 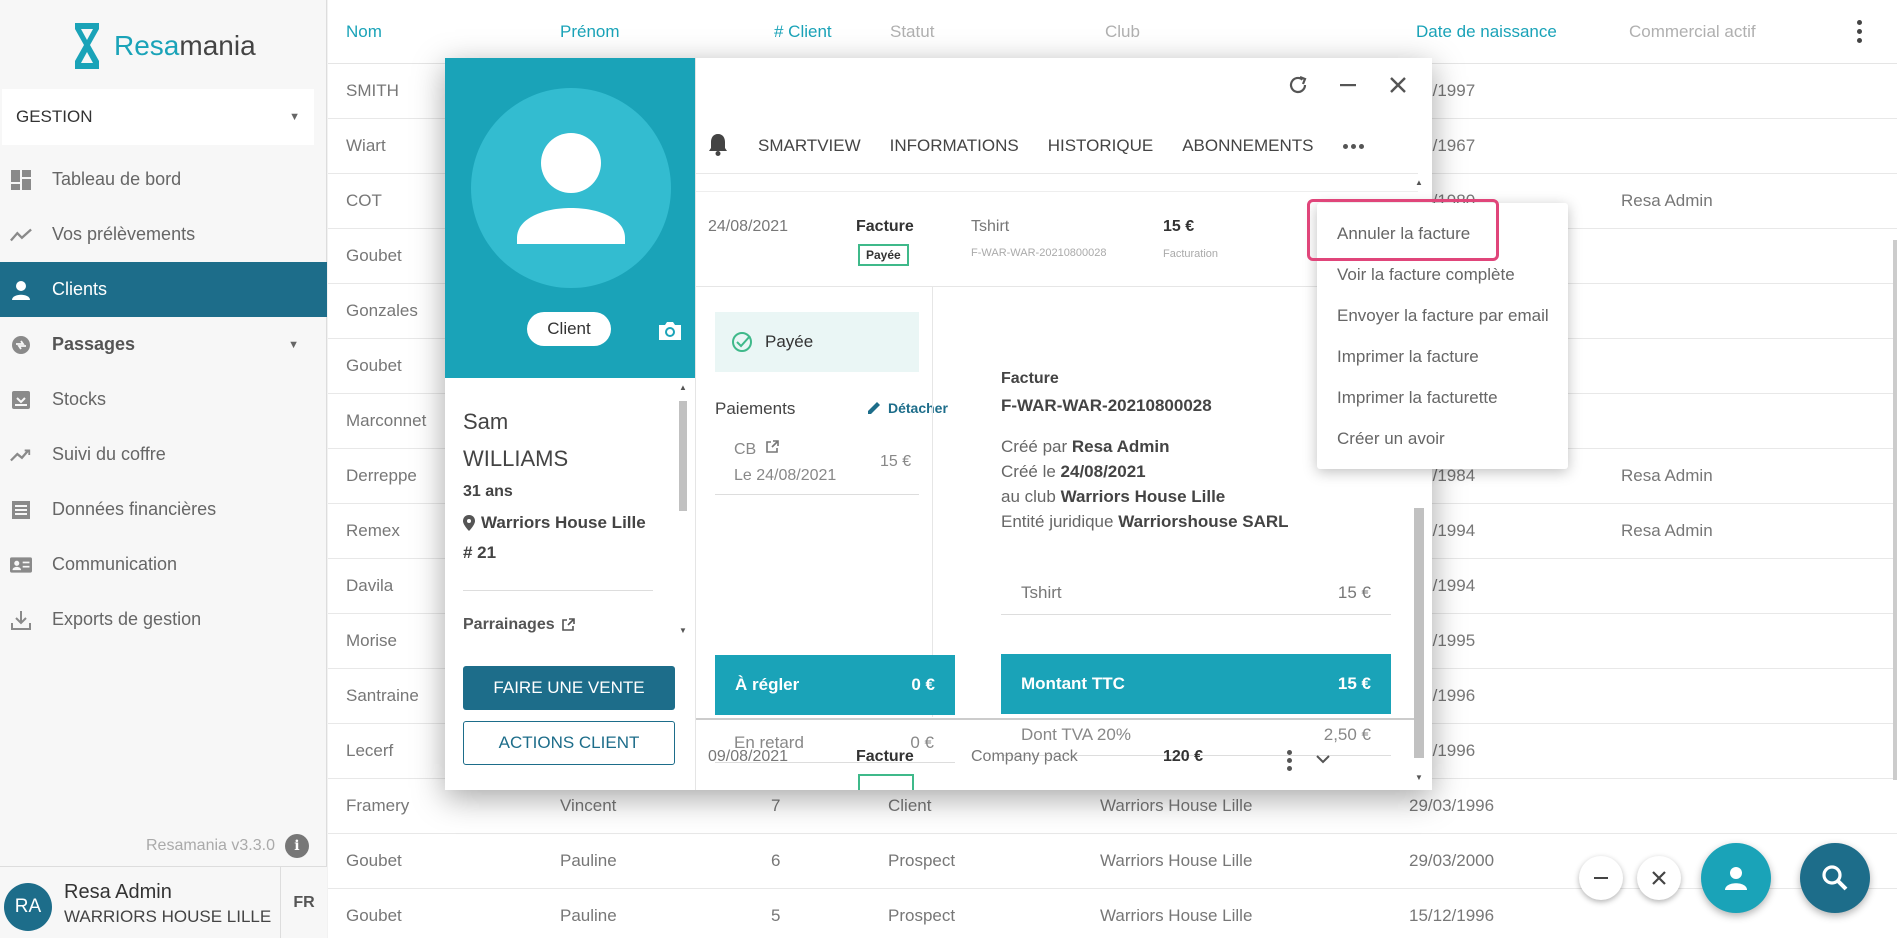 I want to click on col-header-club: Club, so click(x=1122, y=32).